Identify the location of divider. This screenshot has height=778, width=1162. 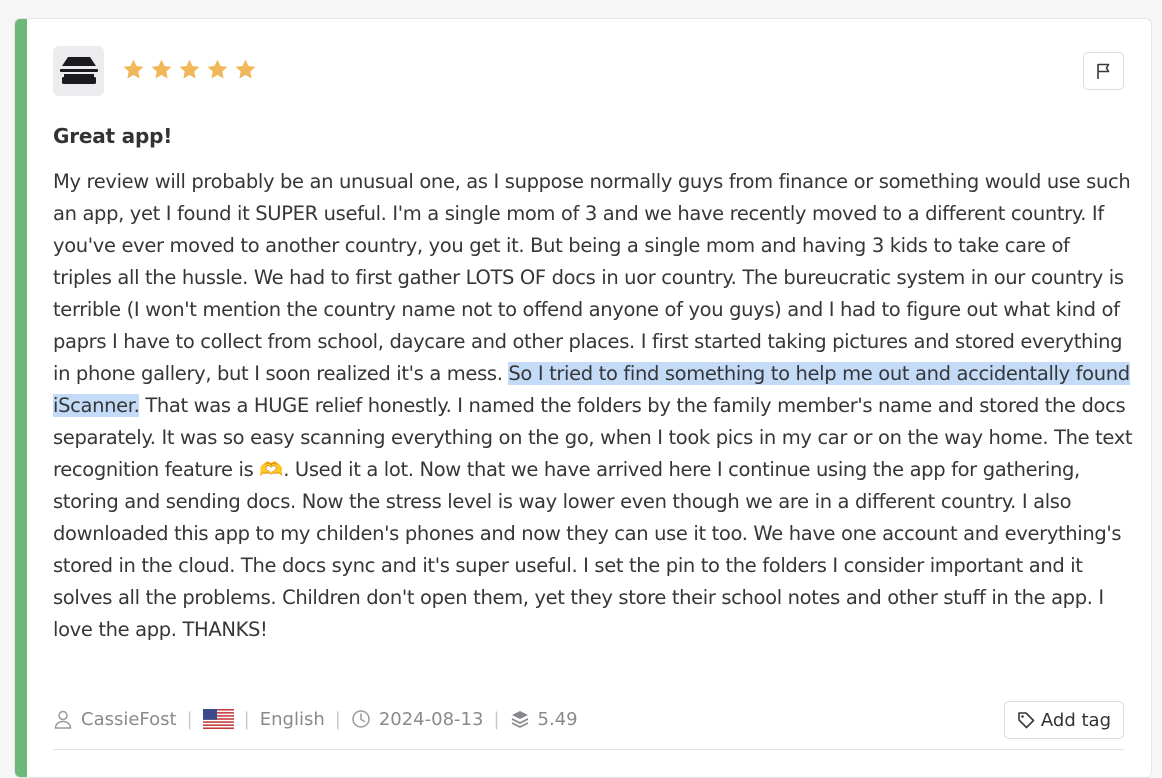
(588, 749).